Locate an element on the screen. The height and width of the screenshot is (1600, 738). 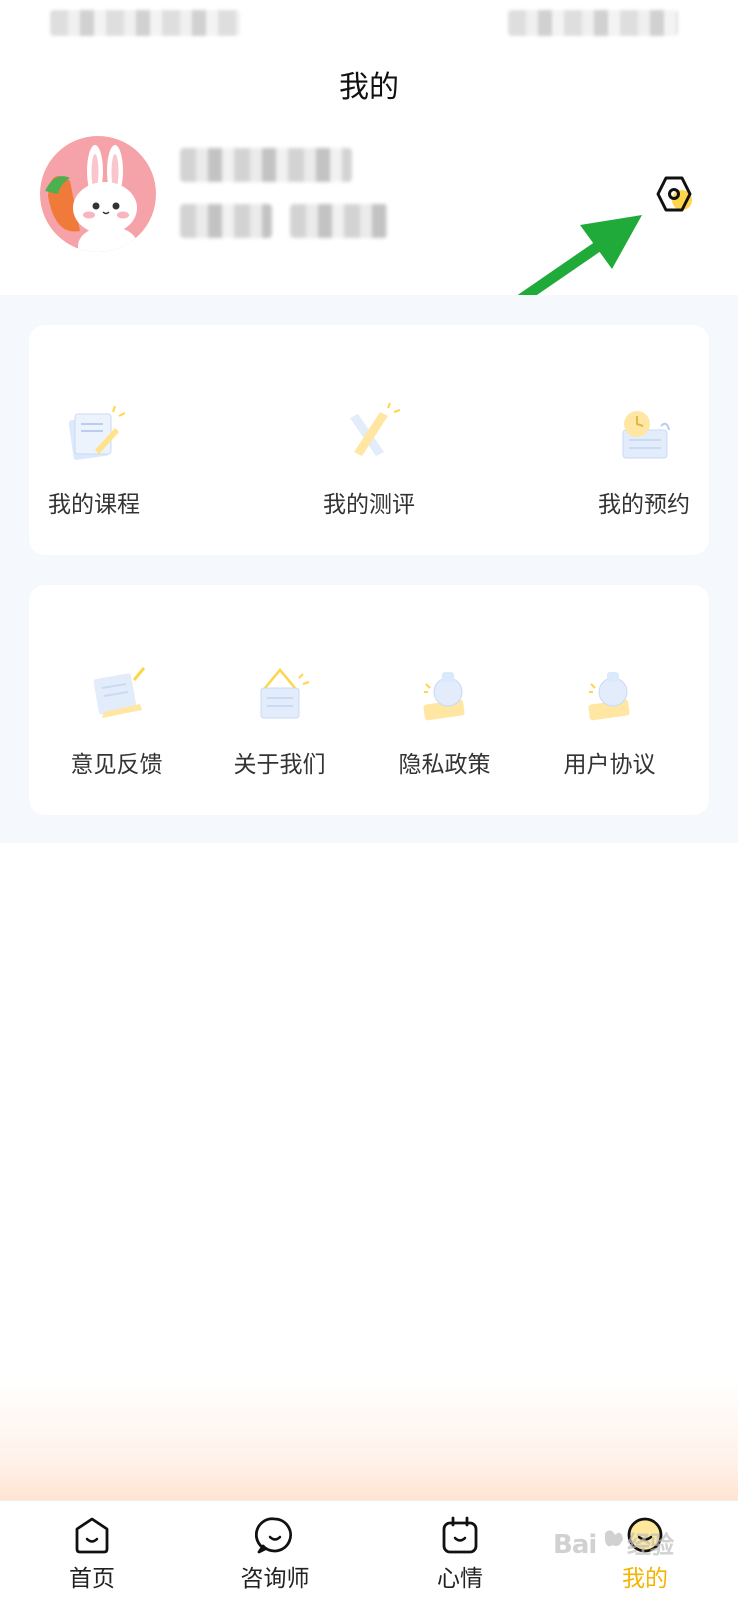
course-icon is located at coordinates (97, 432).